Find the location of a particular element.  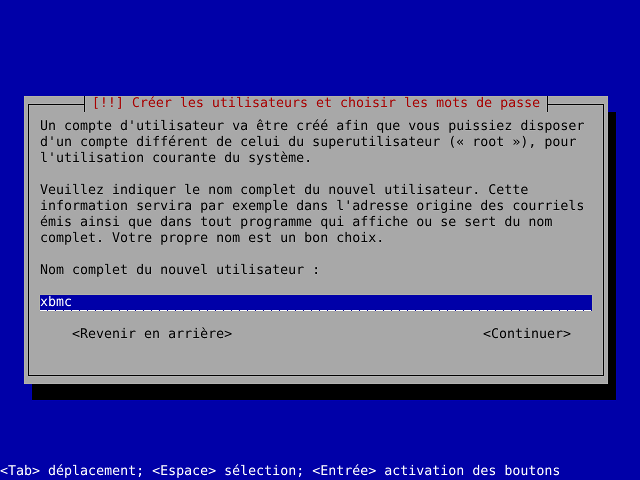

dialog-title: [!!] Créer les utilisateurs et choisir les mots de passe is located at coordinates (316, 104).